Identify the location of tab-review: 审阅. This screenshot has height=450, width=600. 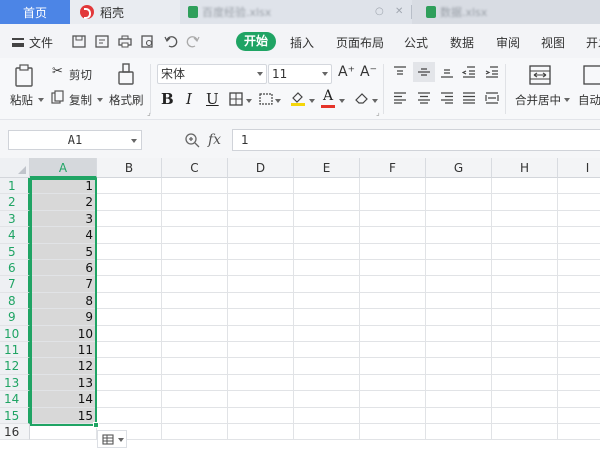
(508, 42).